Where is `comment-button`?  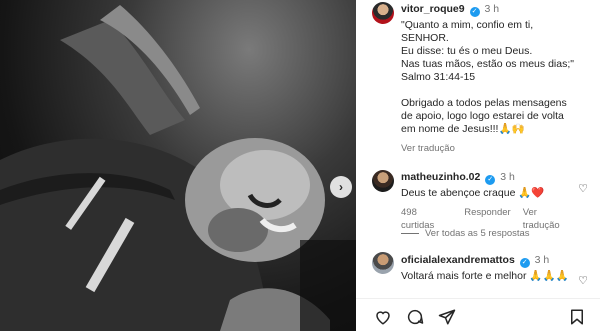
comment-button is located at coordinates (415, 317).